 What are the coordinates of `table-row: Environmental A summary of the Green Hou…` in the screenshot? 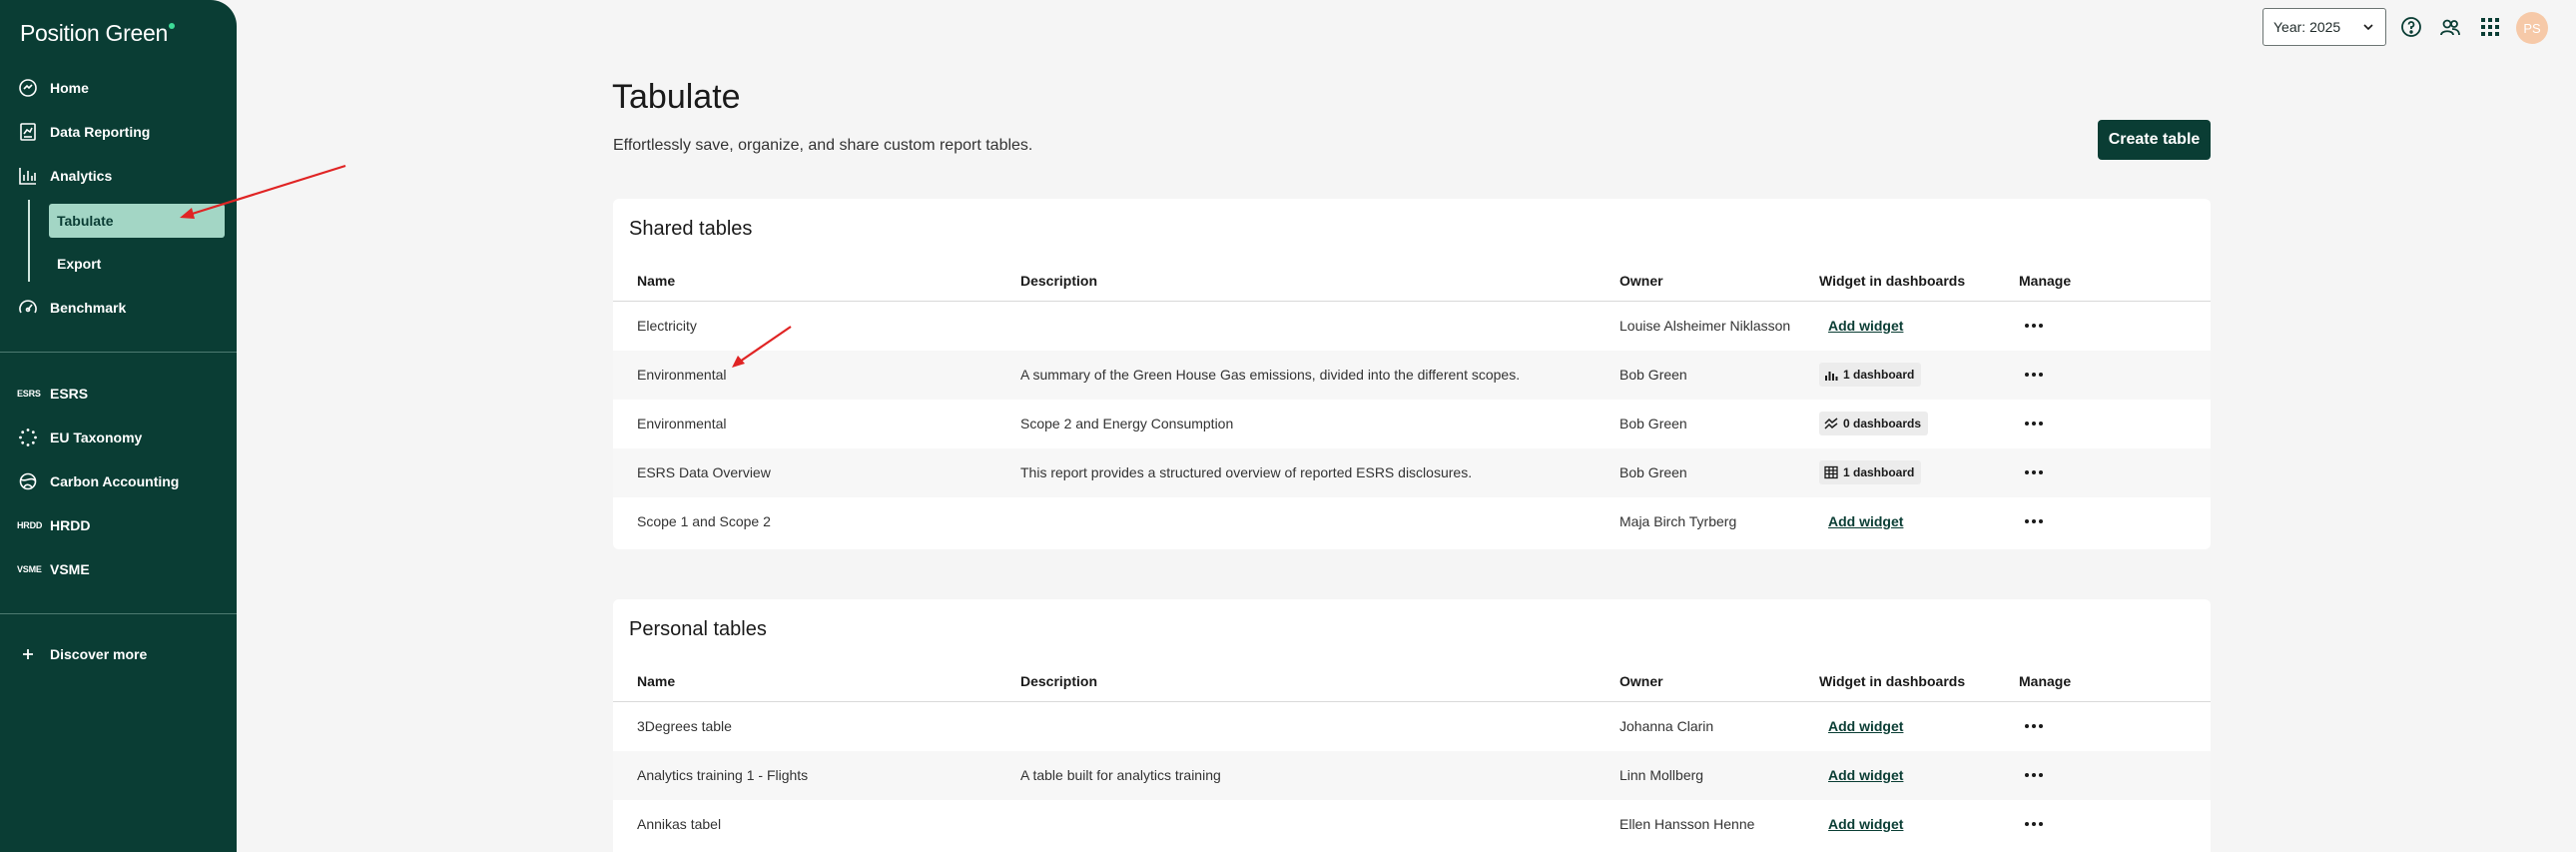 It's located at (1412, 375).